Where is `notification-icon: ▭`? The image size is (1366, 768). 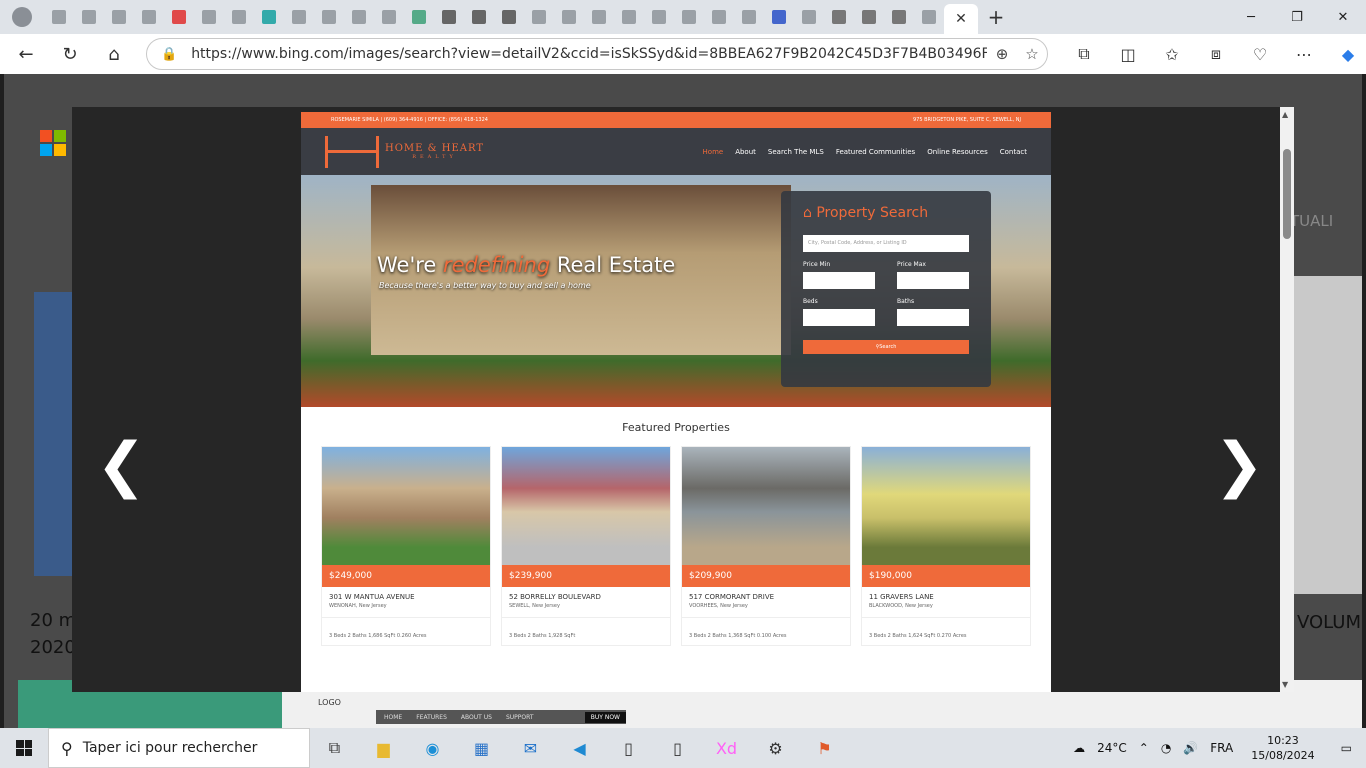 notification-icon: ▭ is located at coordinates (1346, 748).